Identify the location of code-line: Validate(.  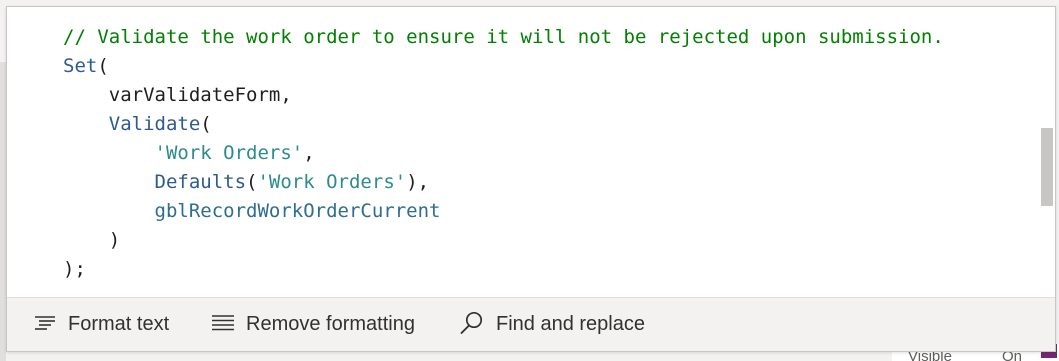
(137, 124).